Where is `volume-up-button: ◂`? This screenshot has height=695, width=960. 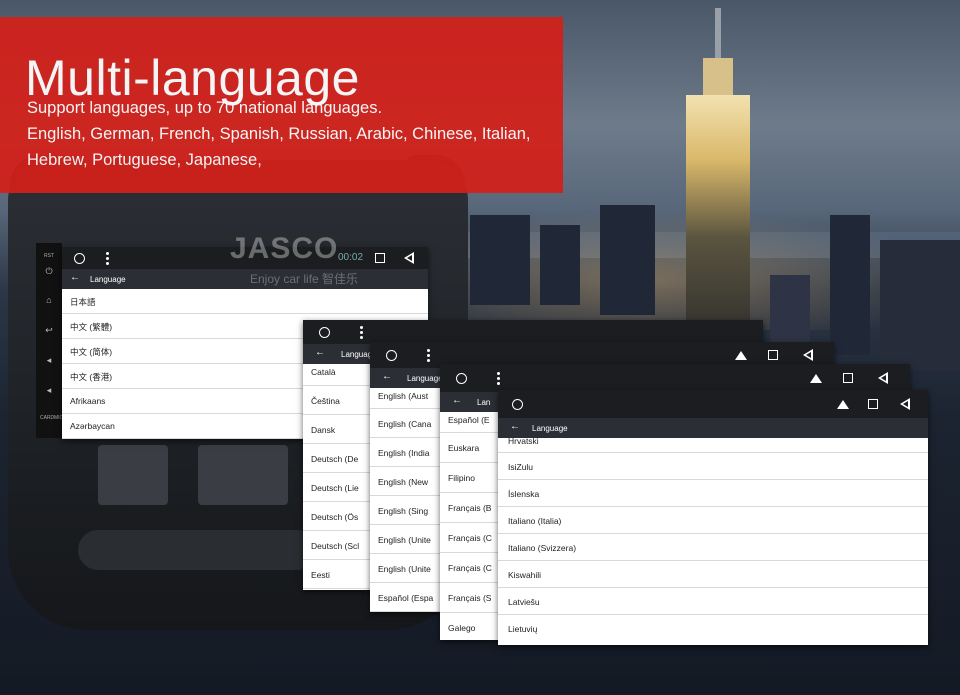 volume-up-button: ◂ is located at coordinates (49, 360).